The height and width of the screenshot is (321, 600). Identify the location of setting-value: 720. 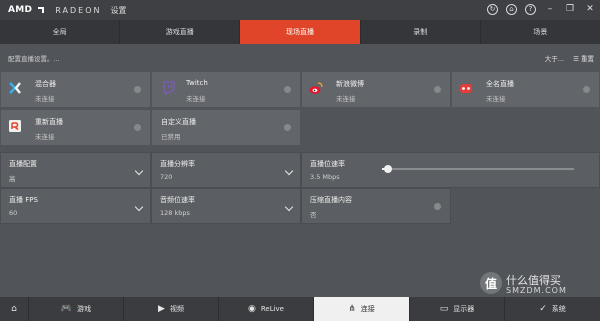
(166, 177).